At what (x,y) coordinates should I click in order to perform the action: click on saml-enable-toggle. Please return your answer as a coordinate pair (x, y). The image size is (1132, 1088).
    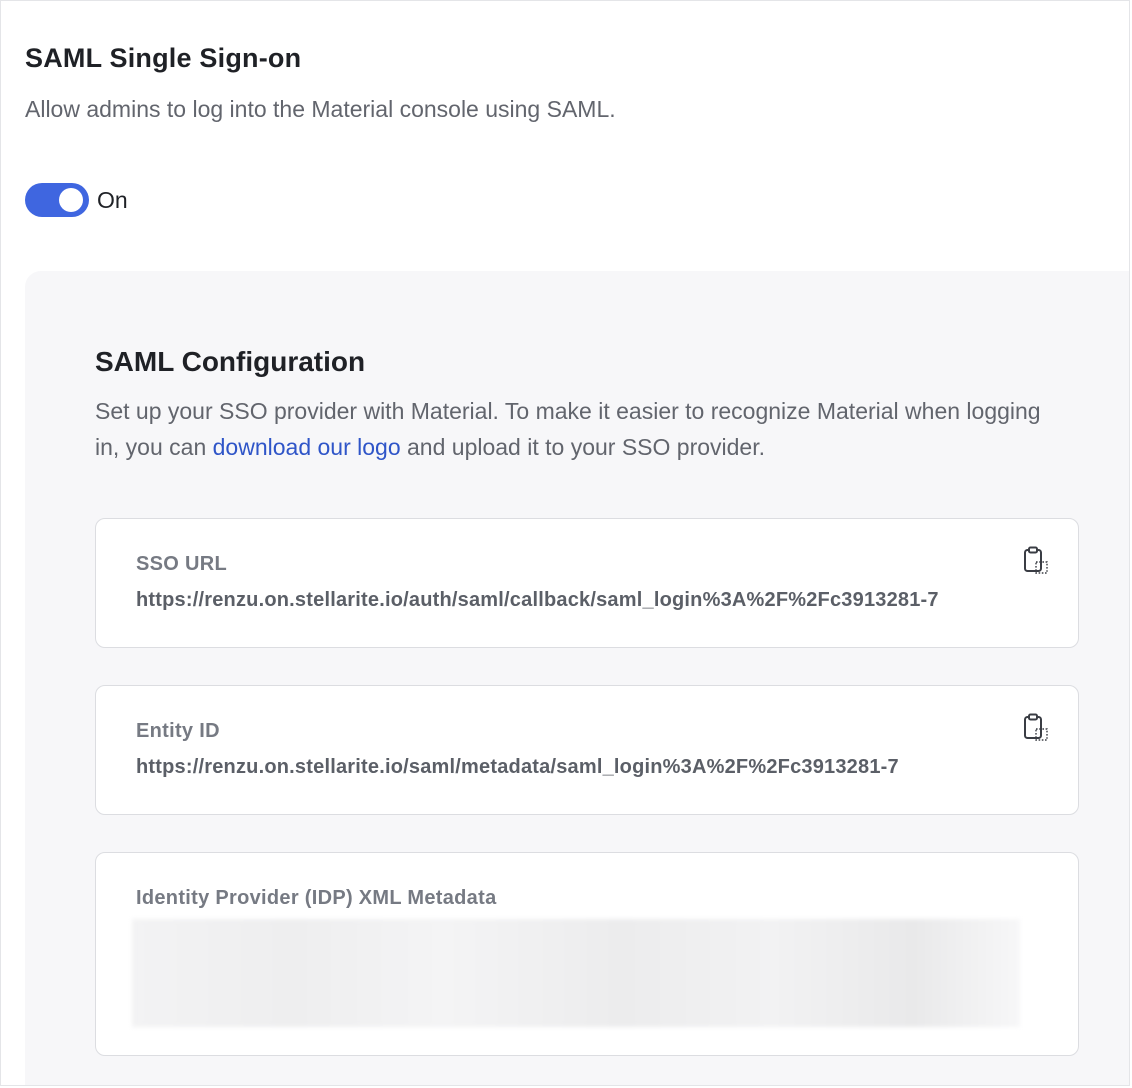
    Looking at the image, I should click on (57, 200).